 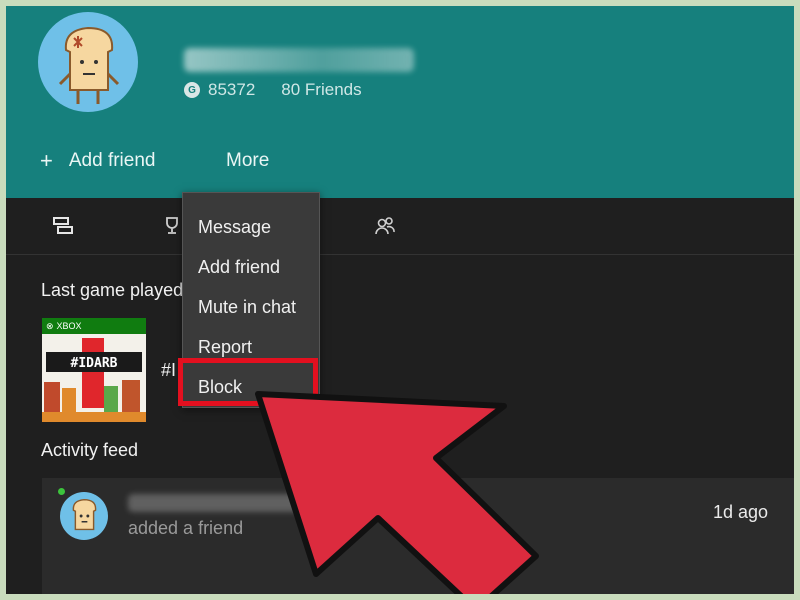 What do you see at coordinates (90, 450) in the screenshot?
I see `activity-feed-title: Activity feed` at bounding box center [90, 450].